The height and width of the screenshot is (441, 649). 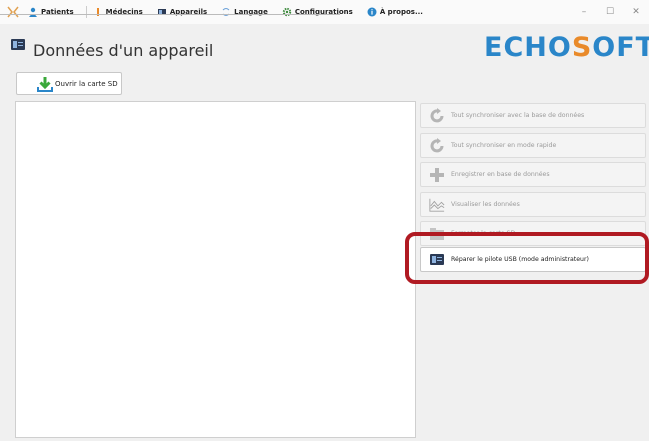 What do you see at coordinates (226, 12) in the screenshot?
I see `language-icon` at bounding box center [226, 12].